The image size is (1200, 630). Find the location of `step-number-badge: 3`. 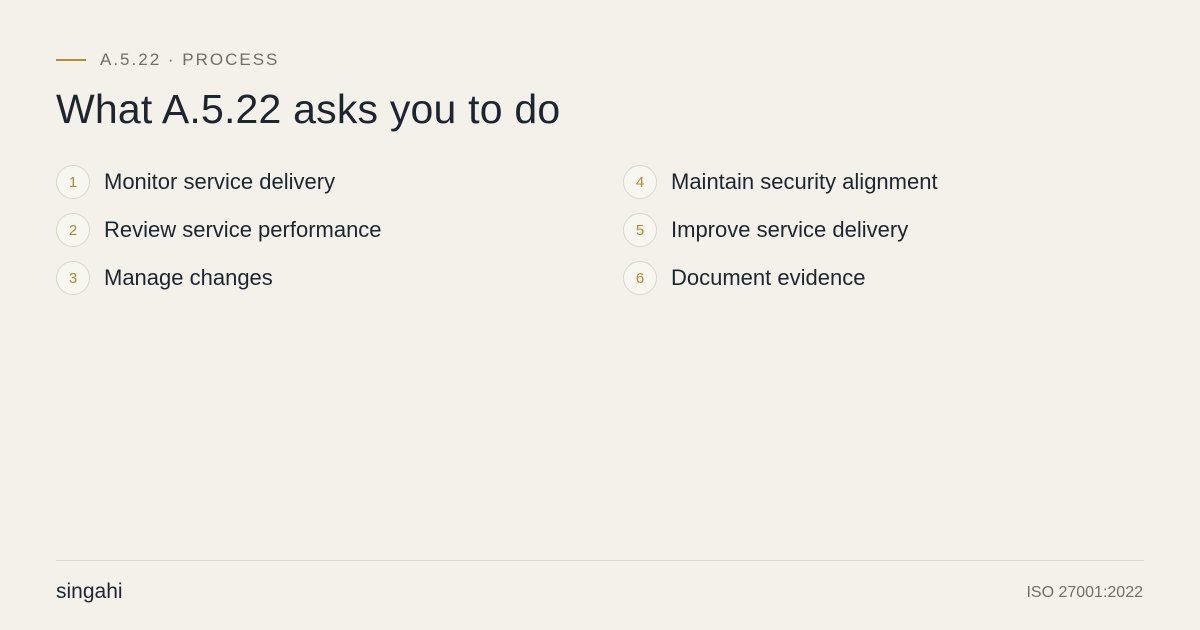

step-number-badge: 3 is located at coordinates (73, 278).